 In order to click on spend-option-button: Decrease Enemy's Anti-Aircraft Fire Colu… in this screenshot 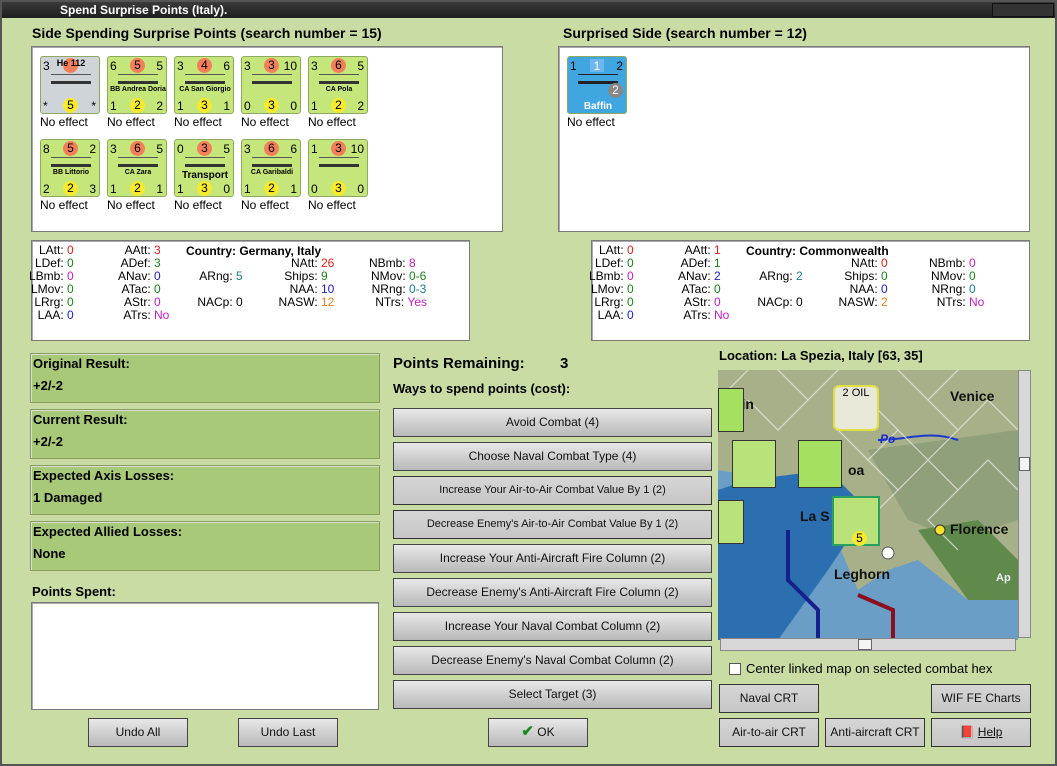, I will do `click(552, 592)`.